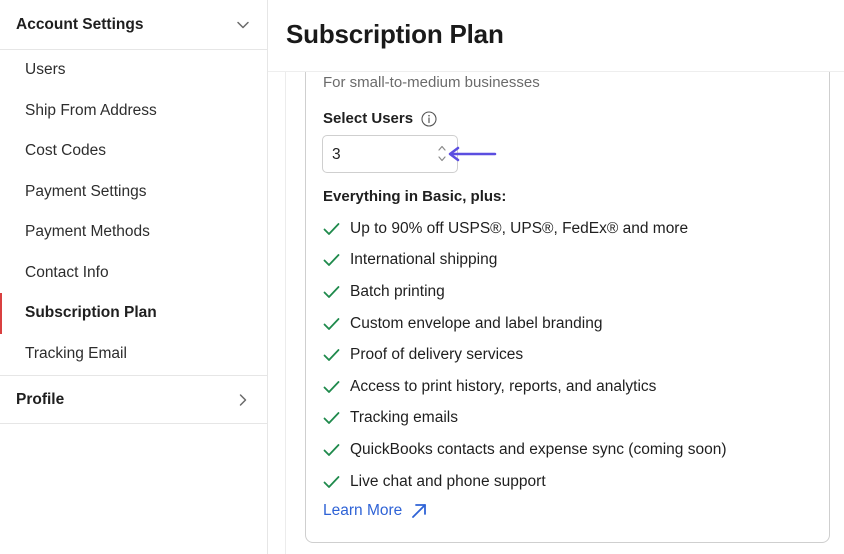 Image resolution: width=844 pixels, height=554 pixels. What do you see at coordinates (133, 70) in the screenshot?
I see `sidebar-item-users: Users` at bounding box center [133, 70].